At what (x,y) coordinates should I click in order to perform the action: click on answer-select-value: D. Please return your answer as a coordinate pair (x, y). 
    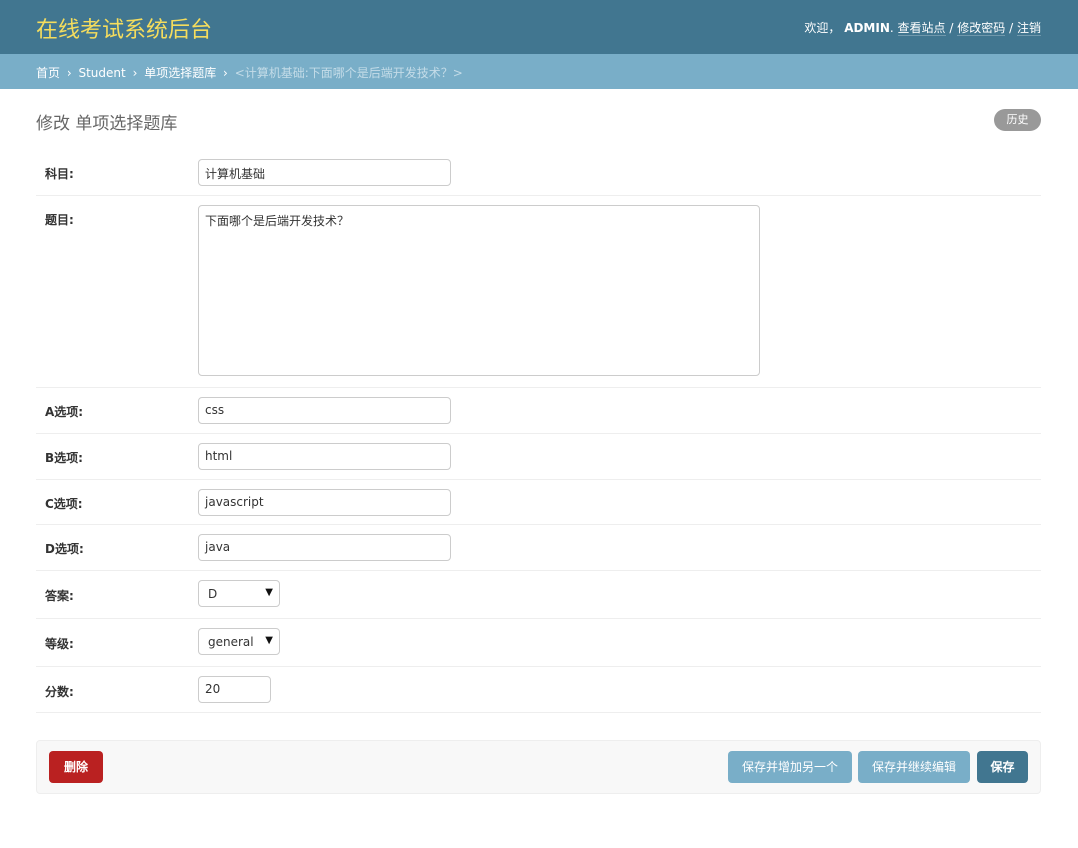
    Looking at the image, I should click on (213, 594).